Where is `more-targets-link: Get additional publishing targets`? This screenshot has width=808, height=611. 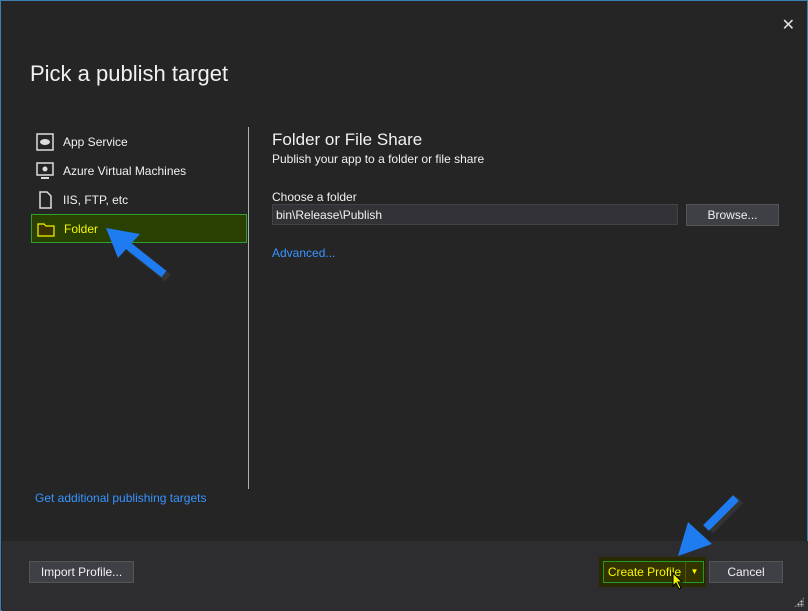 more-targets-link: Get additional publishing targets is located at coordinates (120, 498).